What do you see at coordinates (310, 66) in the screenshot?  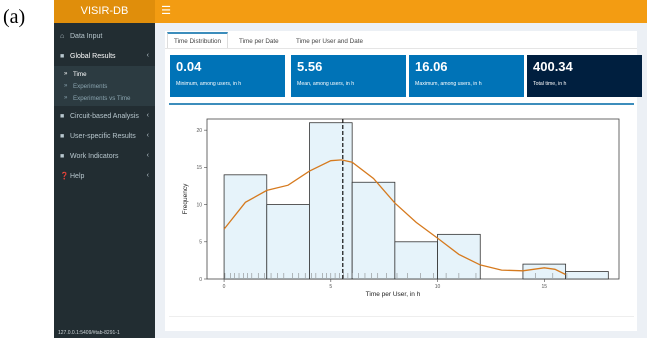 I see `value-box-number: 5.56` at bounding box center [310, 66].